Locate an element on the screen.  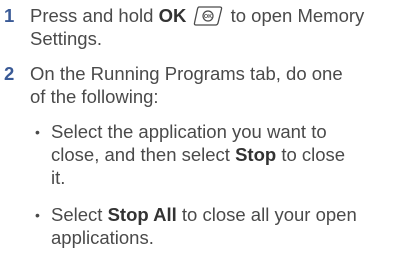
bullet-2-text-b: to close all your open is located at coordinates (266, 214).